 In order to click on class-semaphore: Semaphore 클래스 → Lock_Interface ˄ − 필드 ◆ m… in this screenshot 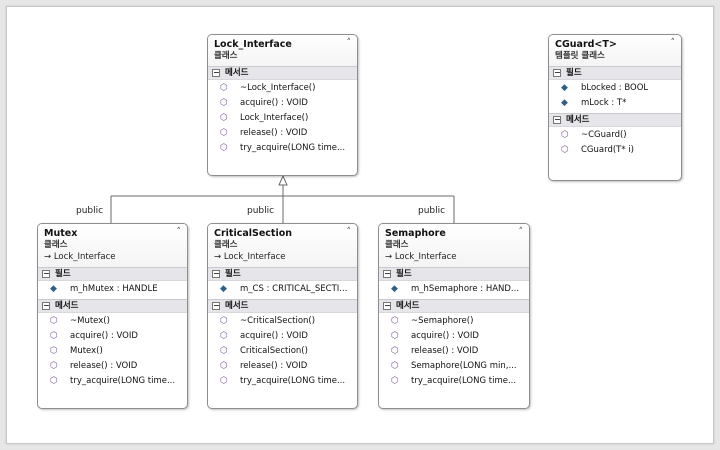, I will do `click(454, 316)`.